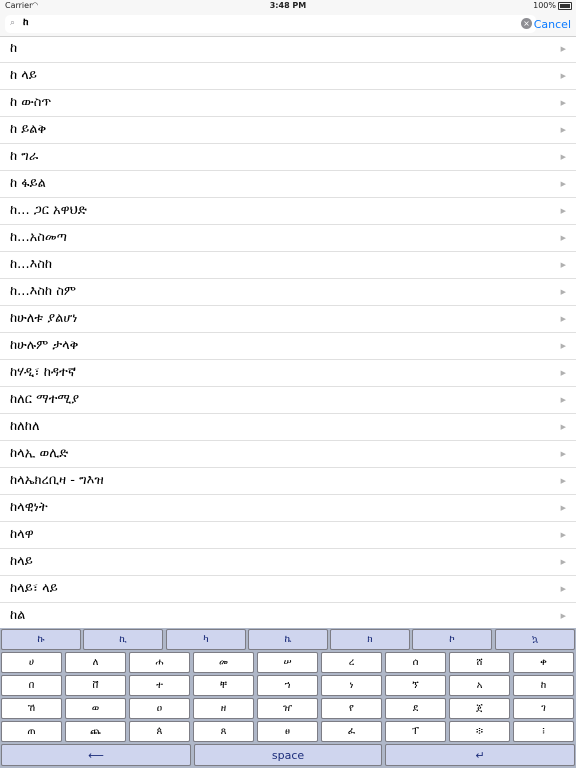  I want to click on backspace-key: ⟵, so click(96, 755).